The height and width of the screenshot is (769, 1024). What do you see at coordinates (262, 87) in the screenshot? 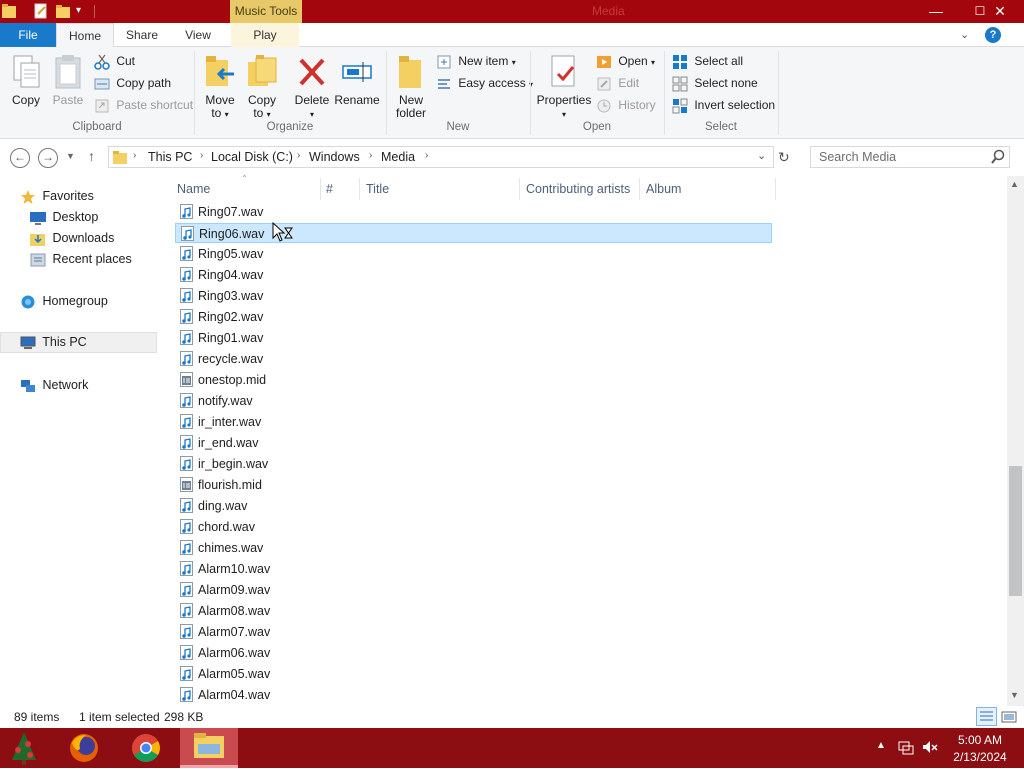
I see `copy-to-button: Copy to ▾` at bounding box center [262, 87].